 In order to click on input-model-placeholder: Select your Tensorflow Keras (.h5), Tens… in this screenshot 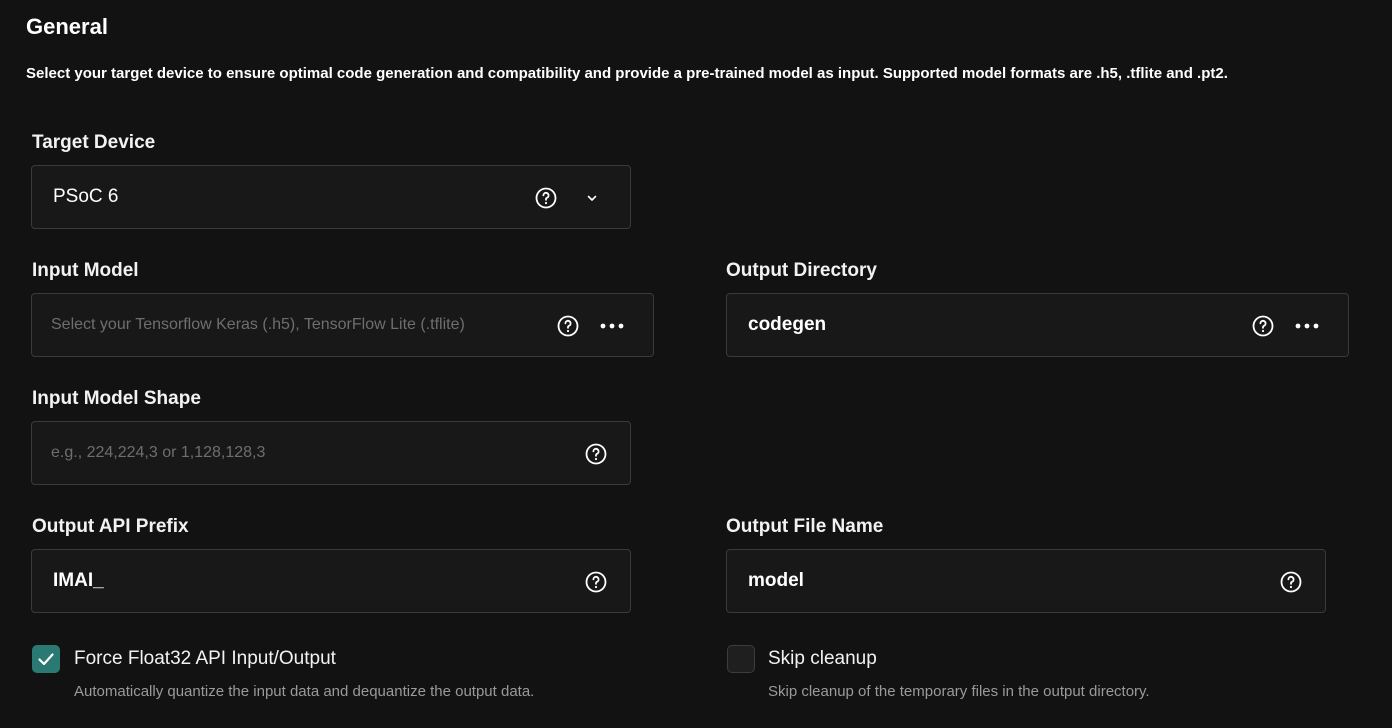, I will do `click(258, 324)`.